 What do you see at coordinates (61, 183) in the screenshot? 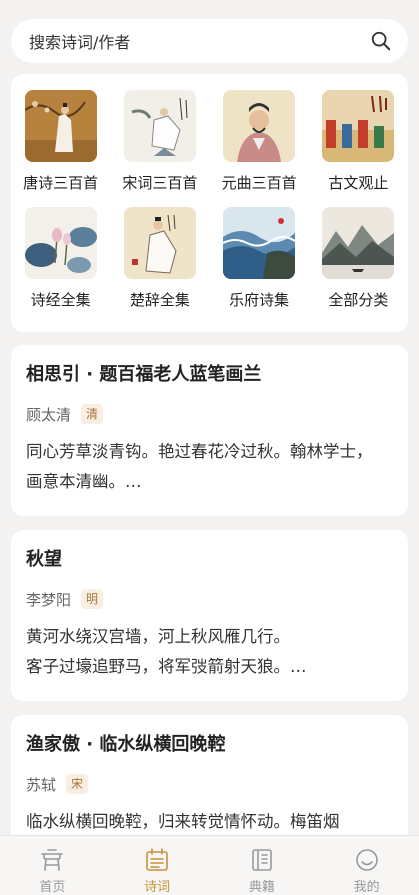
I see `category-label: 唐诗三百首` at bounding box center [61, 183].